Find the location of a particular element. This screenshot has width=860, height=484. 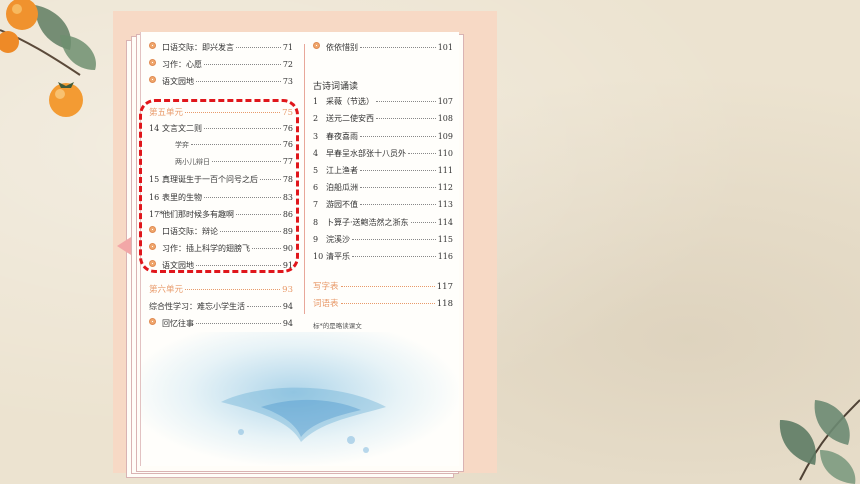

poem-title: 早春呈水部张十八员外 is located at coordinates (366, 153).